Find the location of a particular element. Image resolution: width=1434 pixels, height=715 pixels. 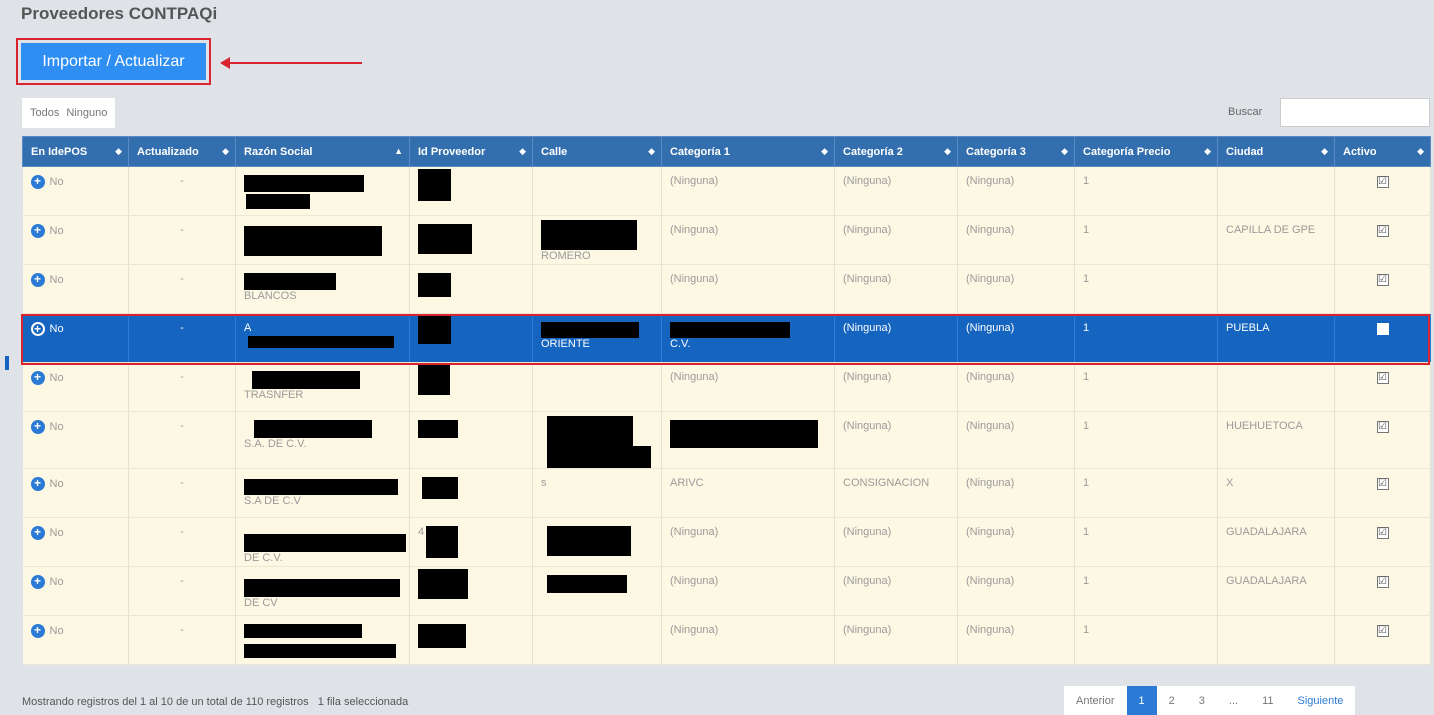

col-activo: Activo ◆ is located at coordinates (1382, 151).